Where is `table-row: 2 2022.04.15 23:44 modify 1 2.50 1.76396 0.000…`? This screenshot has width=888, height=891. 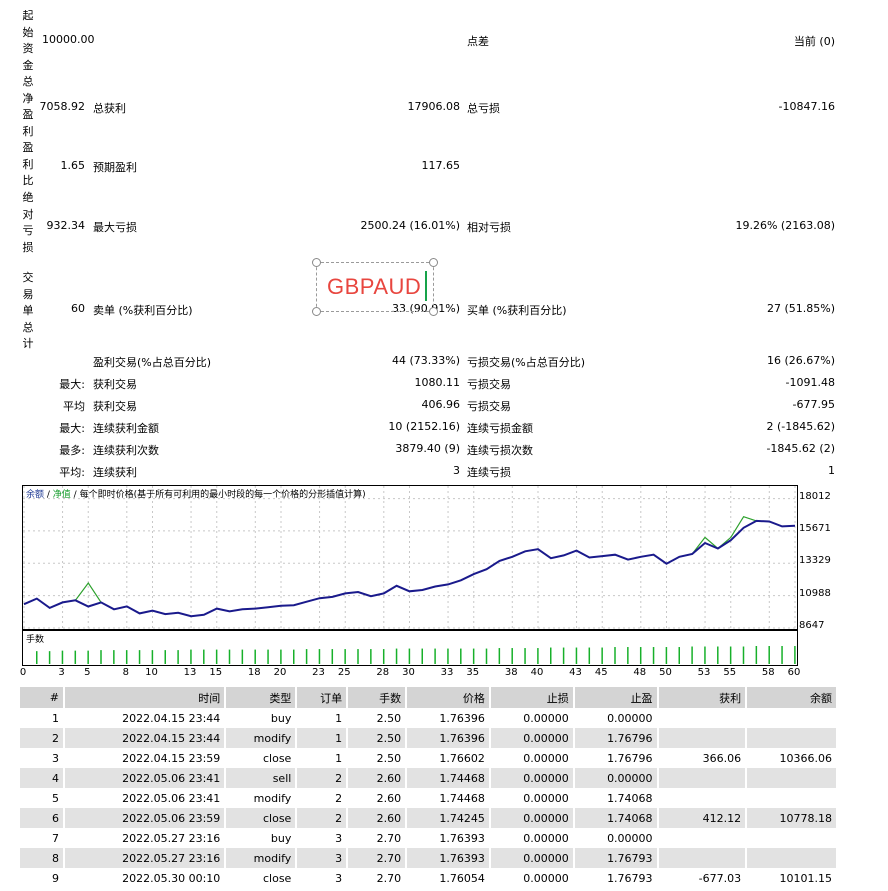
table-row: 2 2022.04.15 23:44 modify 1 2.50 1.76396 0.000… is located at coordinates (429, 738).